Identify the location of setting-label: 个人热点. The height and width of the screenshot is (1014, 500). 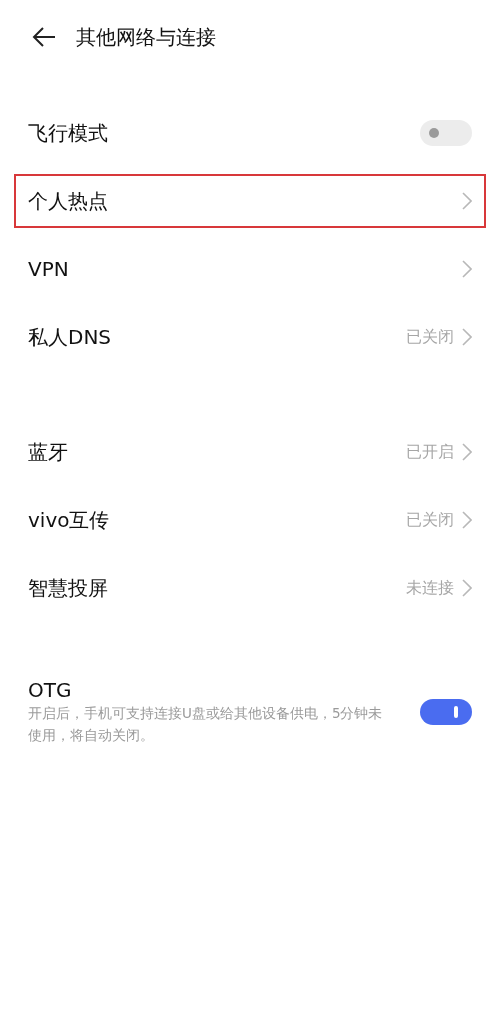
(68, 201).